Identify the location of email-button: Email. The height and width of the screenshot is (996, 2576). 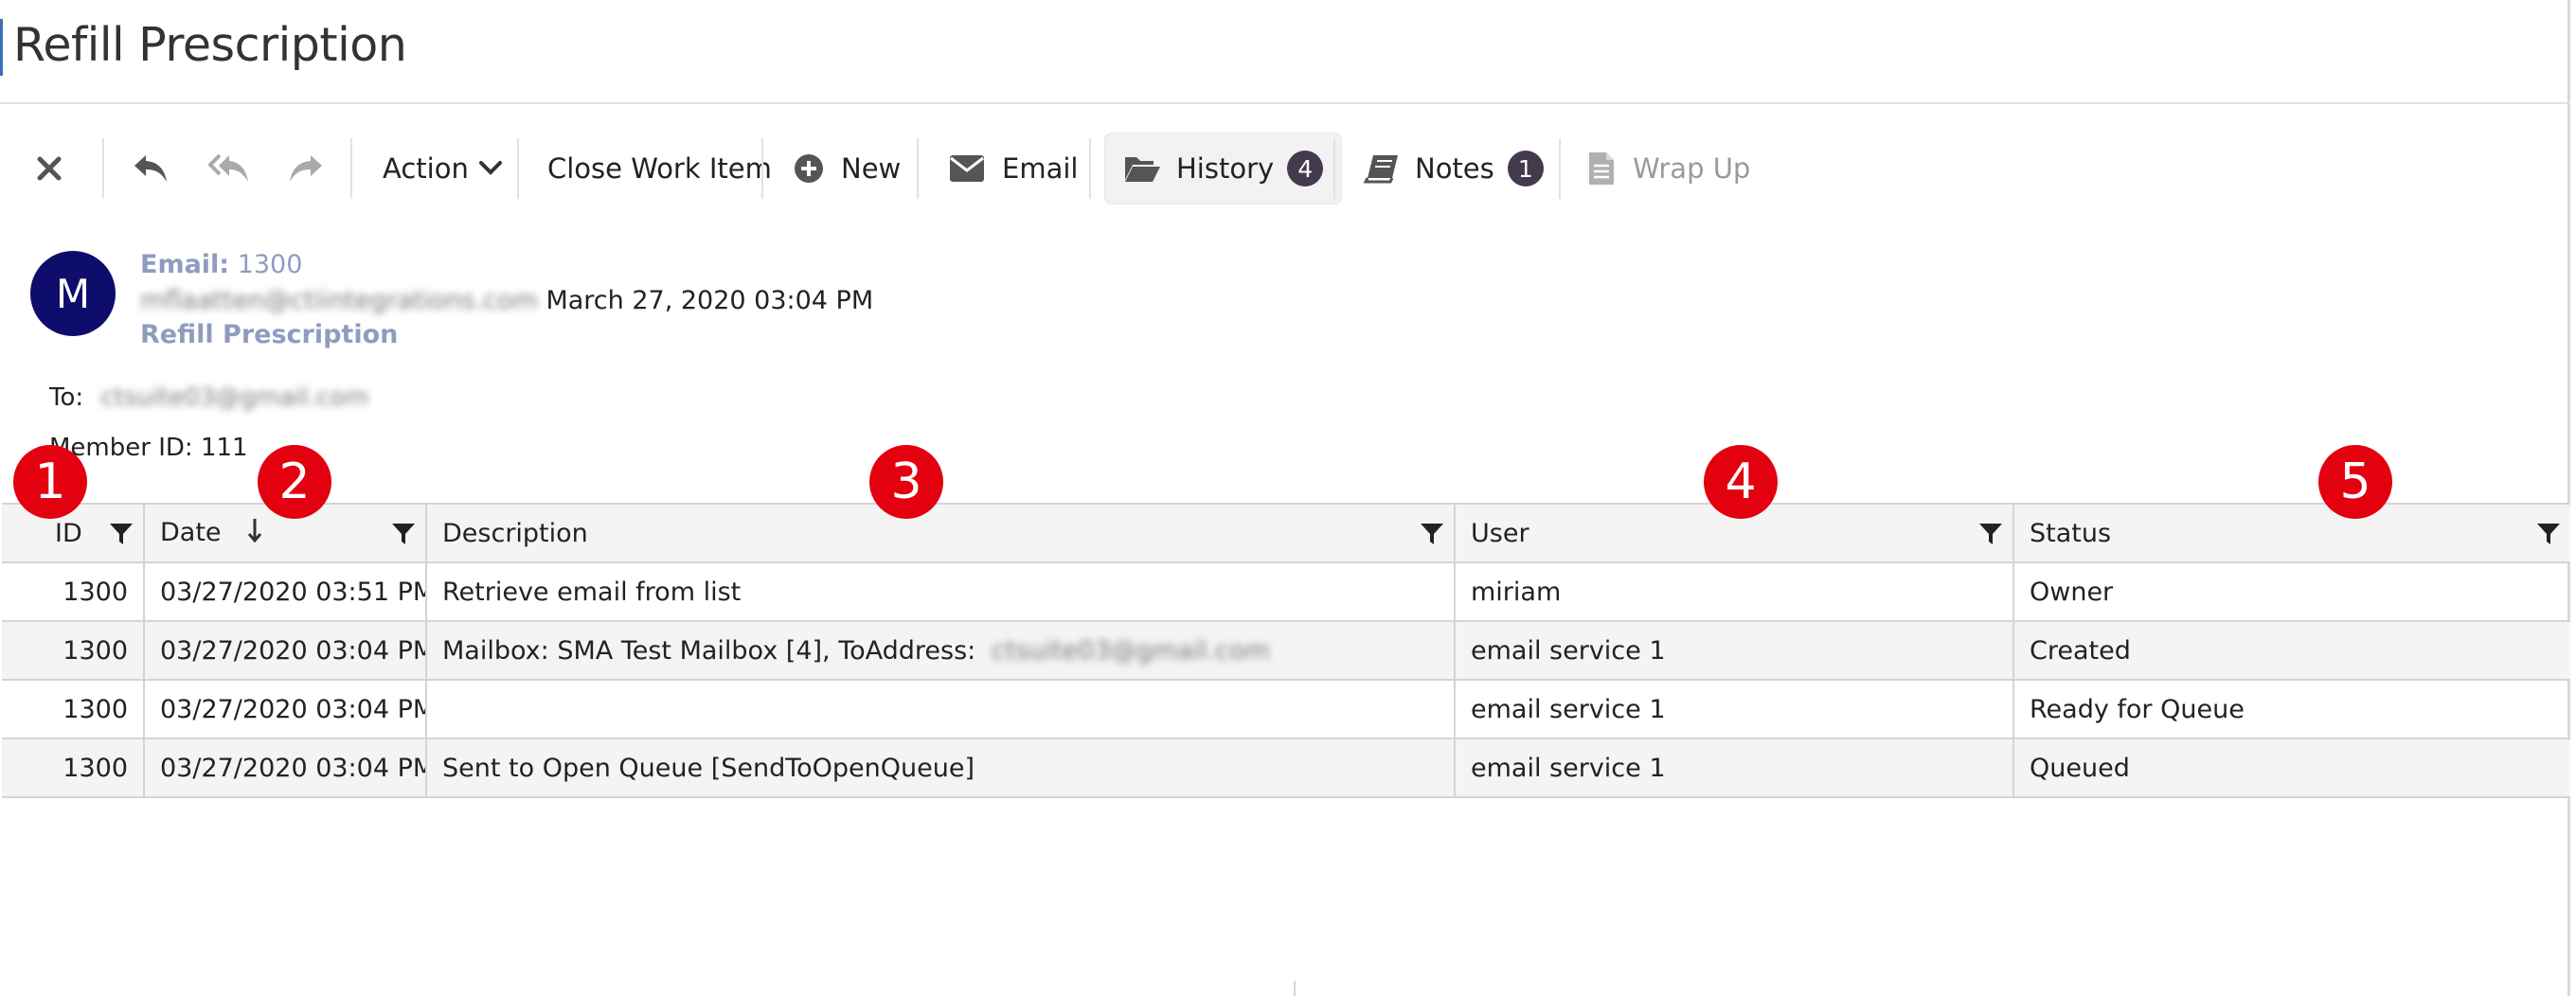
(1013, 169).